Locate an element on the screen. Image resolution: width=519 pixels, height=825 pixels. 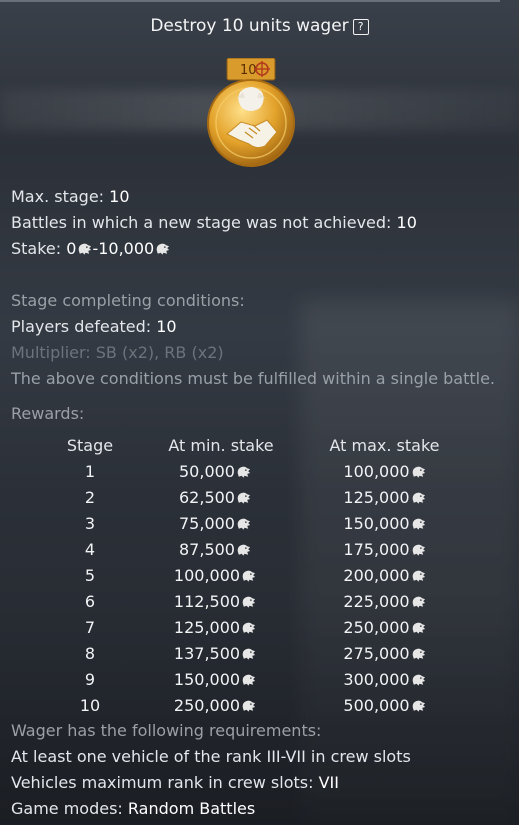
question-box-icon: ? is located at coordinates (360, 27).